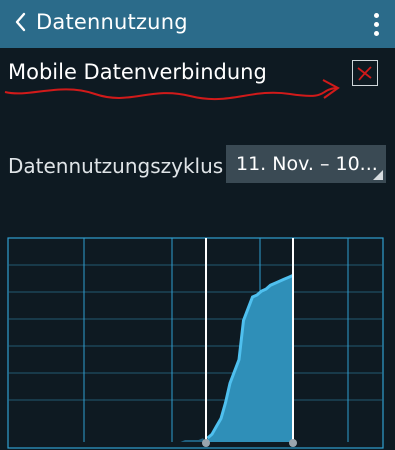 The height and width of the screenshot is (450, 395). I want to click on overflow-menu-button, so click(376, 24).